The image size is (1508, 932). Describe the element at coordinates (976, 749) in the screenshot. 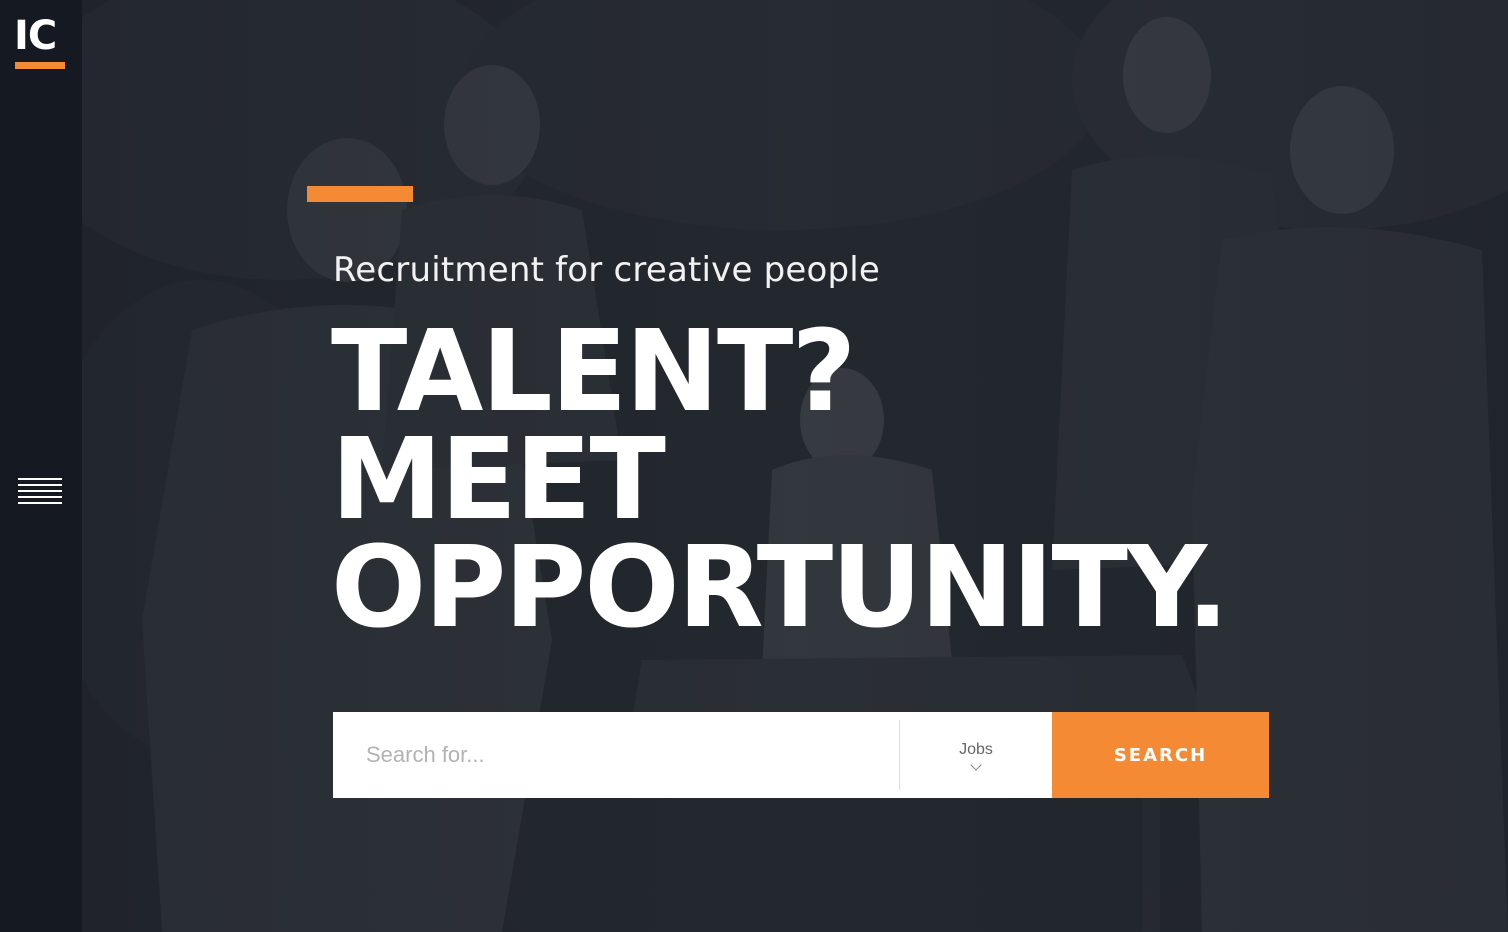

I see `category-selected-label: Jobs` at that location.